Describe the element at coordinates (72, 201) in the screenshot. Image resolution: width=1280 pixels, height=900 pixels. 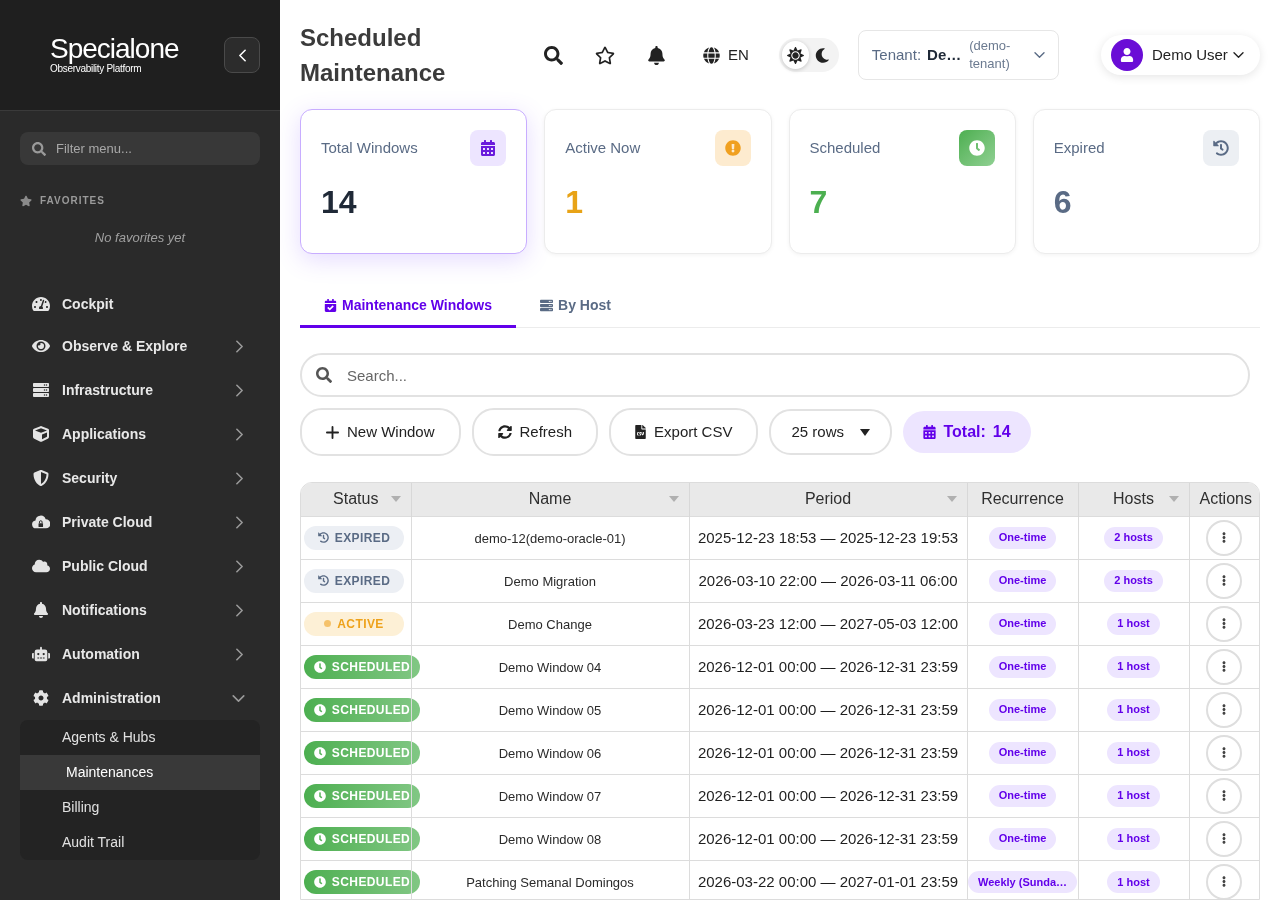
I see `favorites-heading: FAVORITES` at that location.